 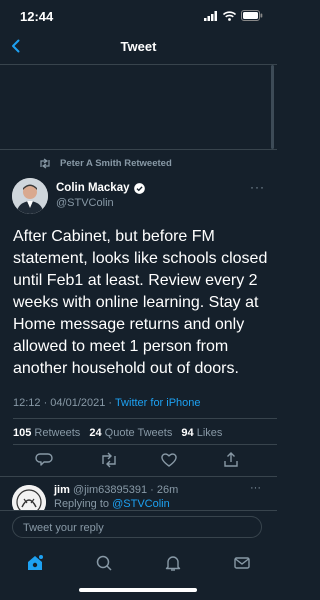 I want to click on verified-icon, so click(x=139, y=188).